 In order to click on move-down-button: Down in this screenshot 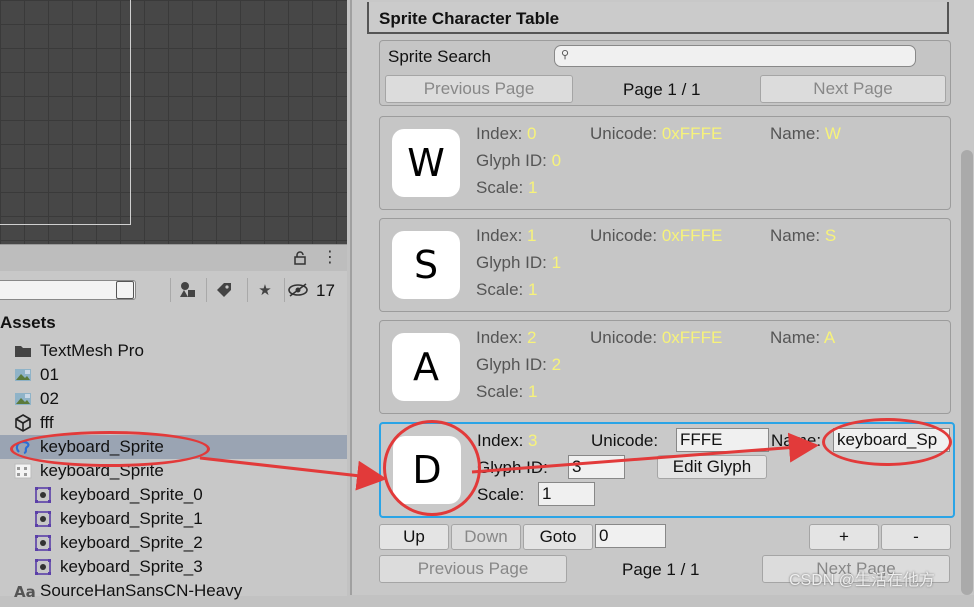, I will do `click(486, 537)`.